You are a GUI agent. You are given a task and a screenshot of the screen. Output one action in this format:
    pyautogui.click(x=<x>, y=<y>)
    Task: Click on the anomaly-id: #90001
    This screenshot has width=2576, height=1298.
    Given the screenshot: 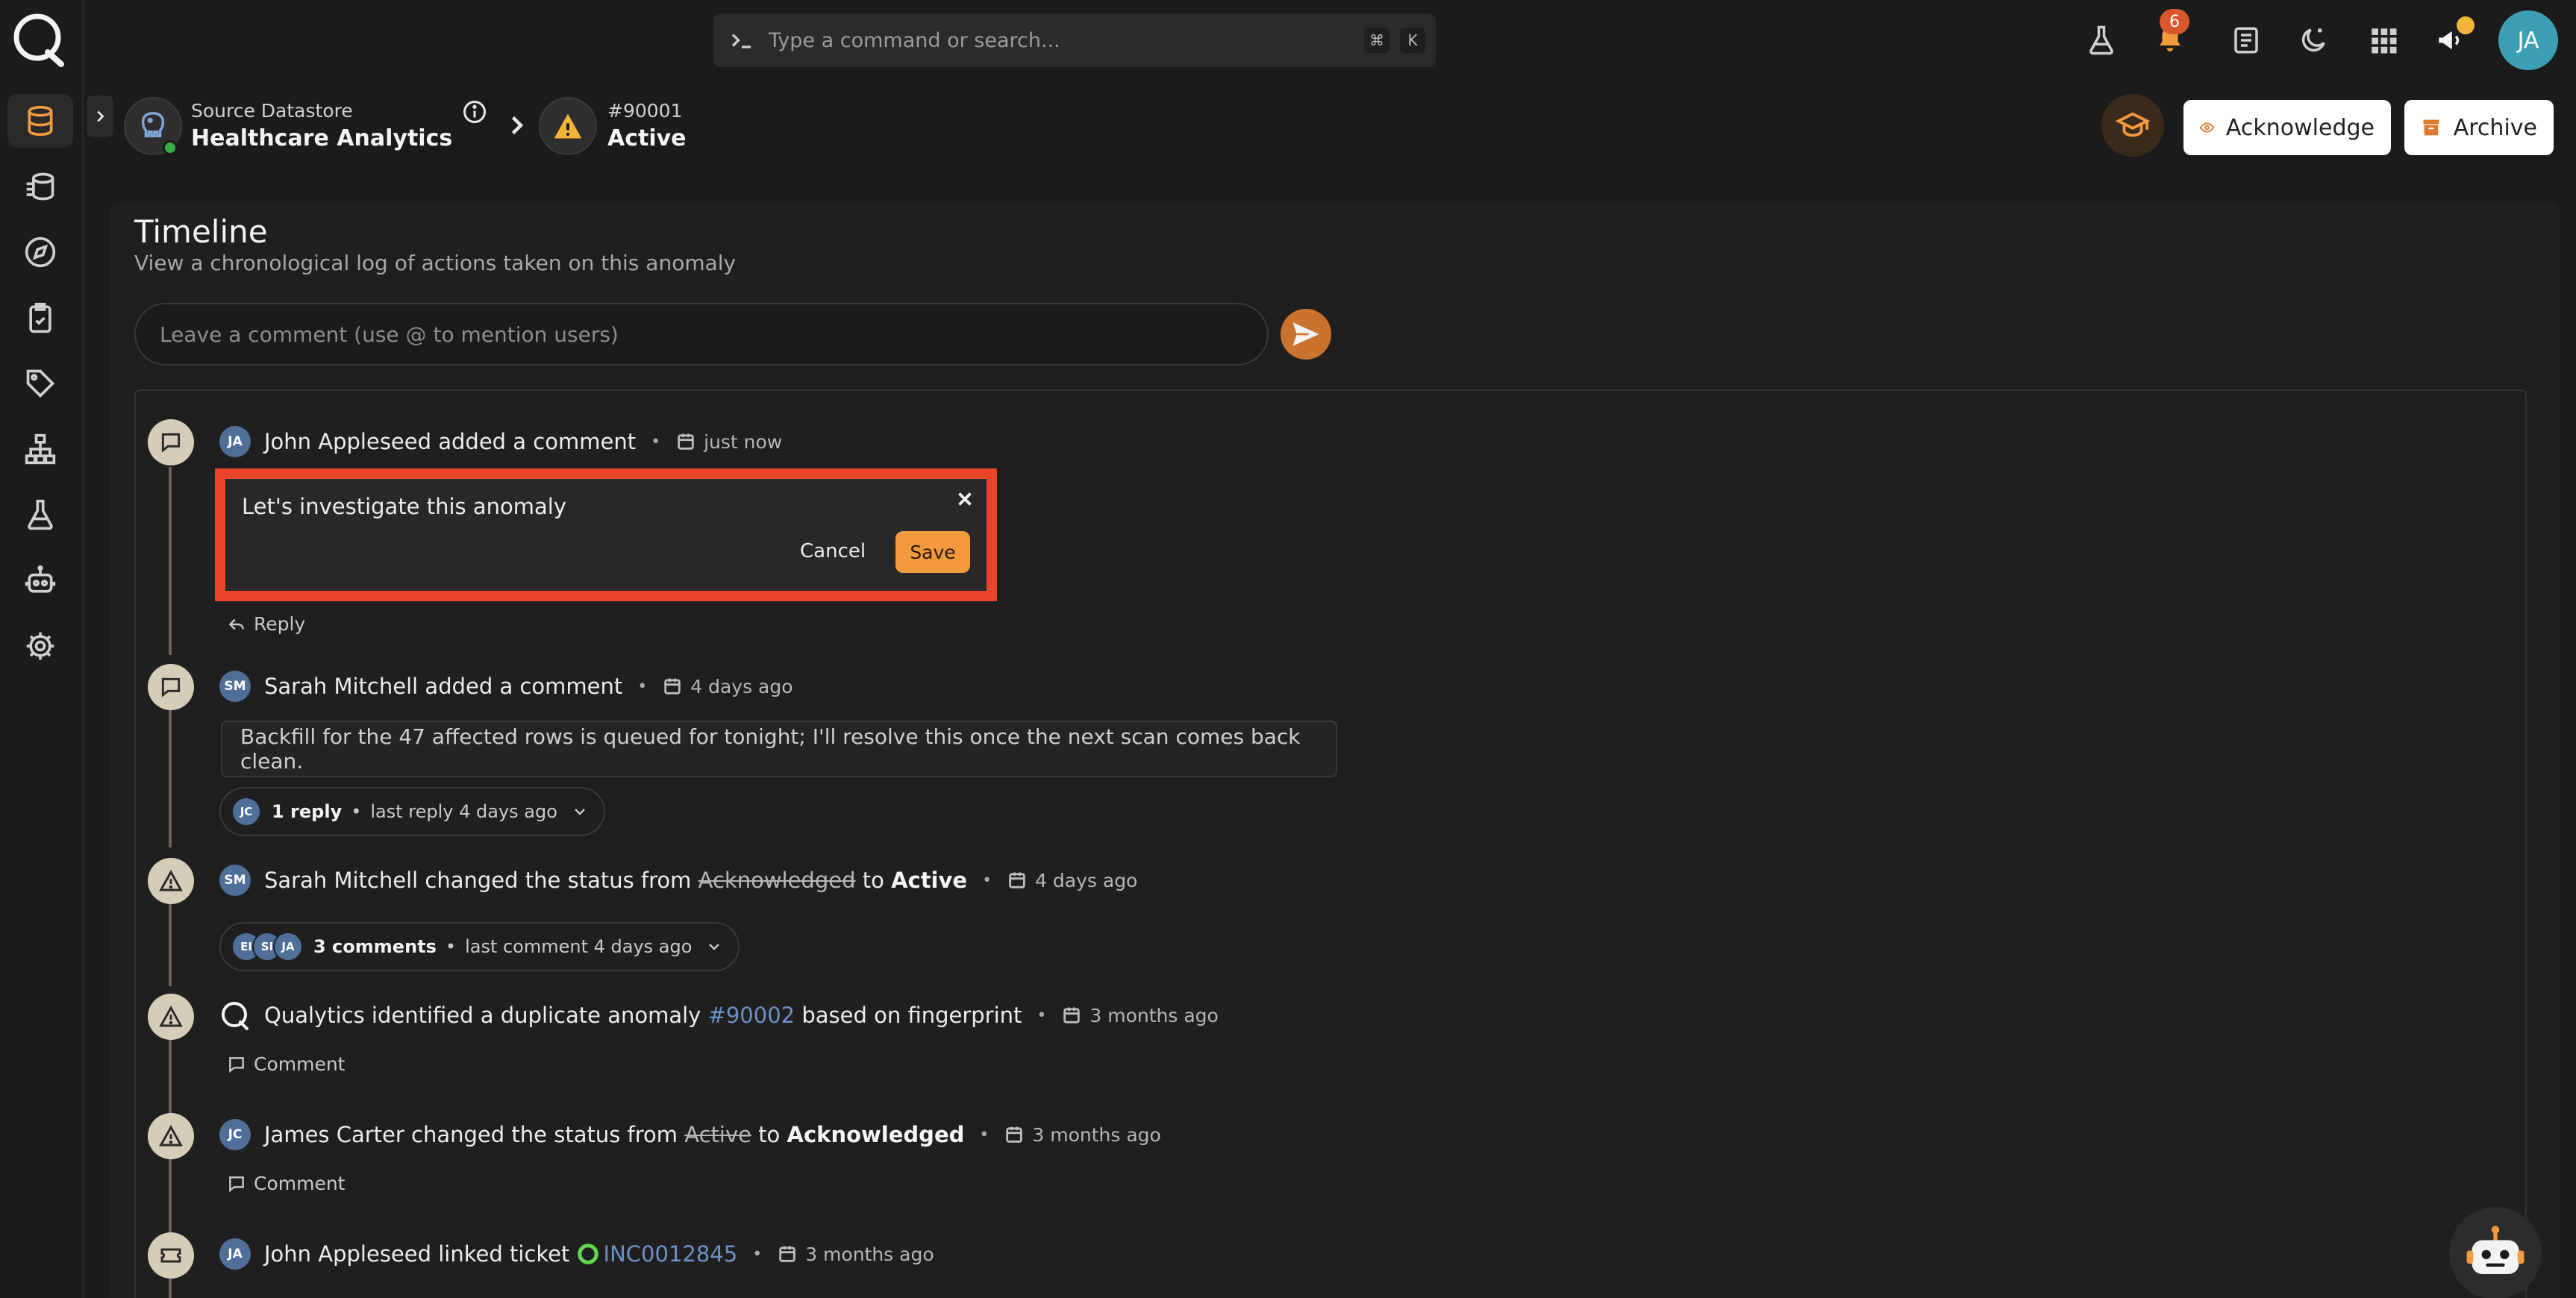 What is the action you would take?
    pyautogui.click(x=645, y=111)
    